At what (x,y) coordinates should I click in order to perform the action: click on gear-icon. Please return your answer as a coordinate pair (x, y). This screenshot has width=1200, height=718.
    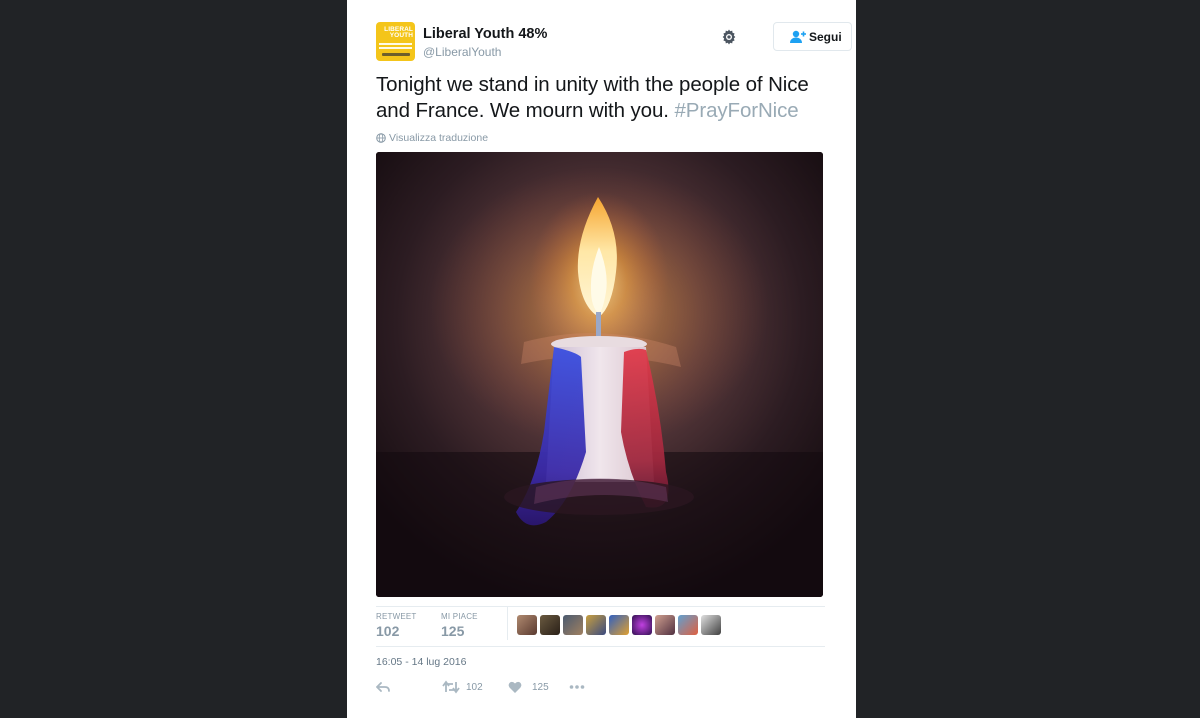
    Looking at the image, I should click on (729, 37).